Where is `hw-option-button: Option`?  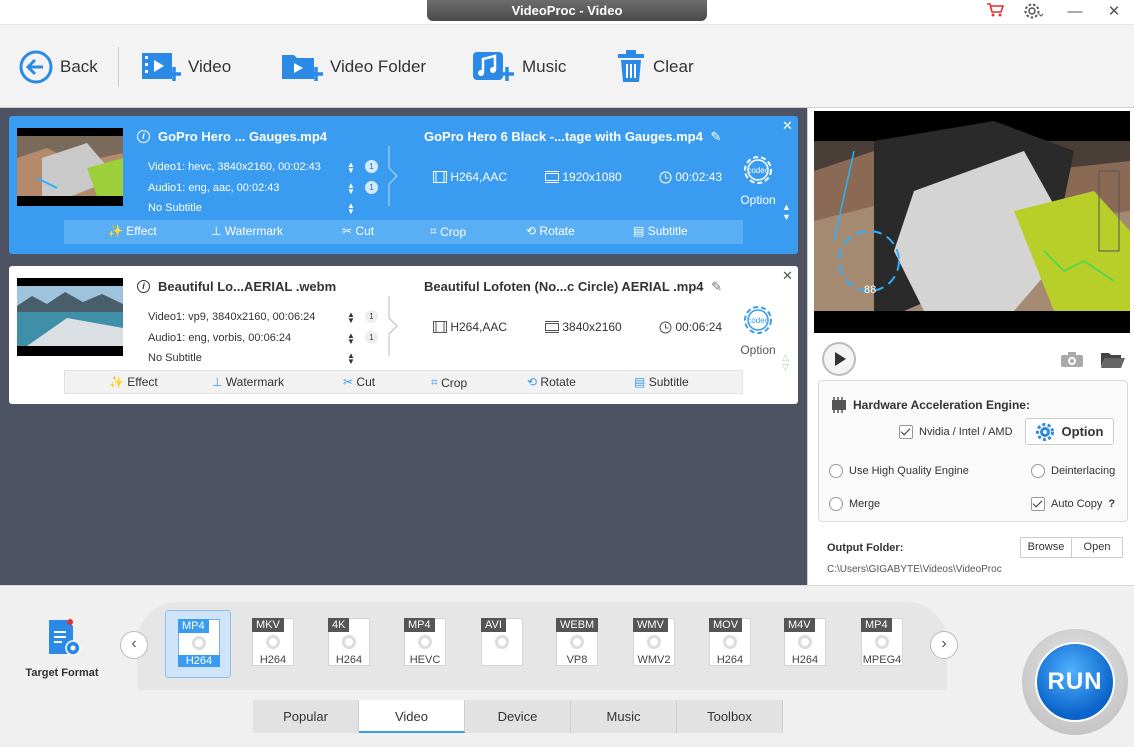 hw-option-button: Option is located at coordinates (1069, 431).